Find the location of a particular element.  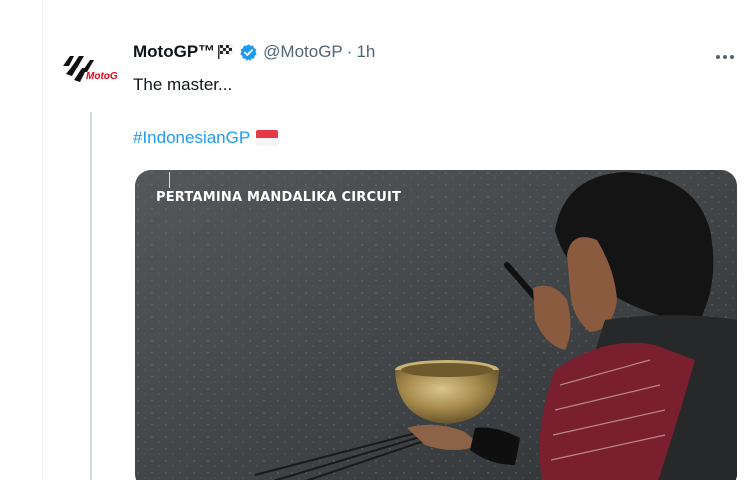

verified-badge-icon is located at coordinates (248, 52).